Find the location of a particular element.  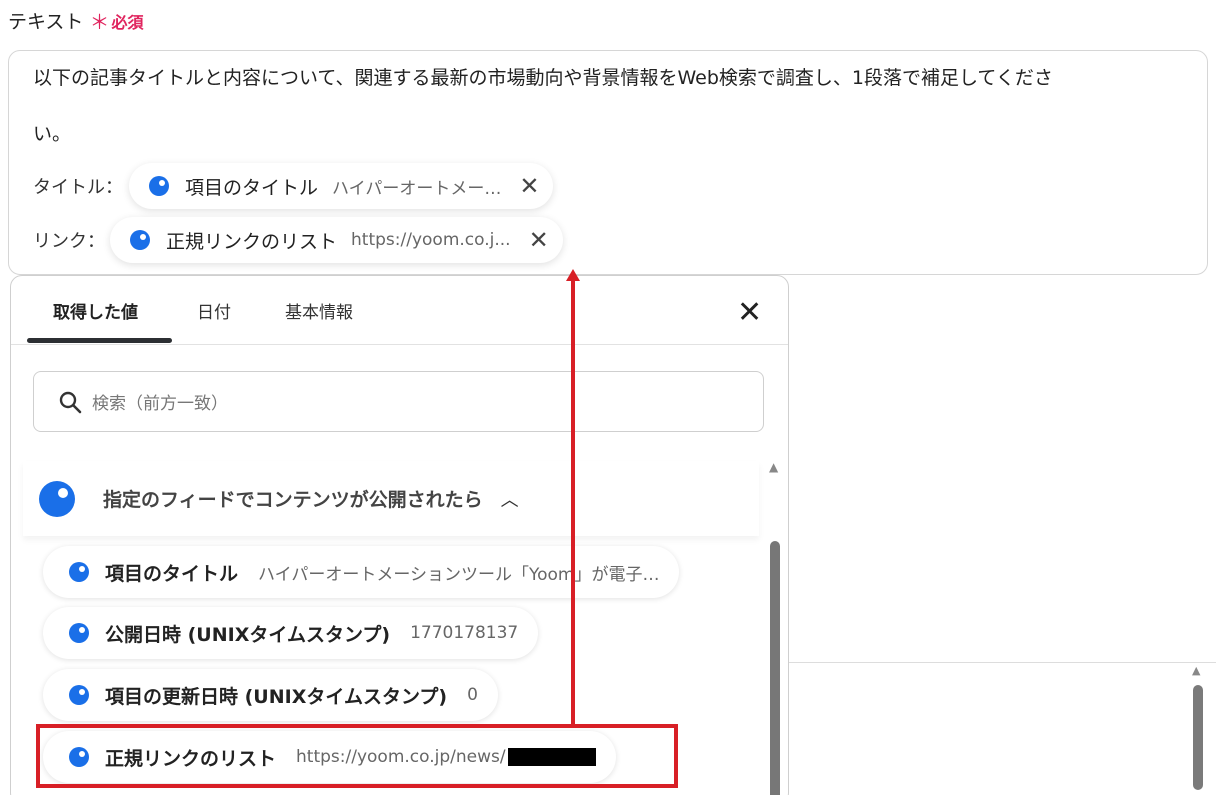

value-item-published-time: 公開日時 (UNIXタイムスタンプ) 1770178137 is located at coordinates (291, 633).